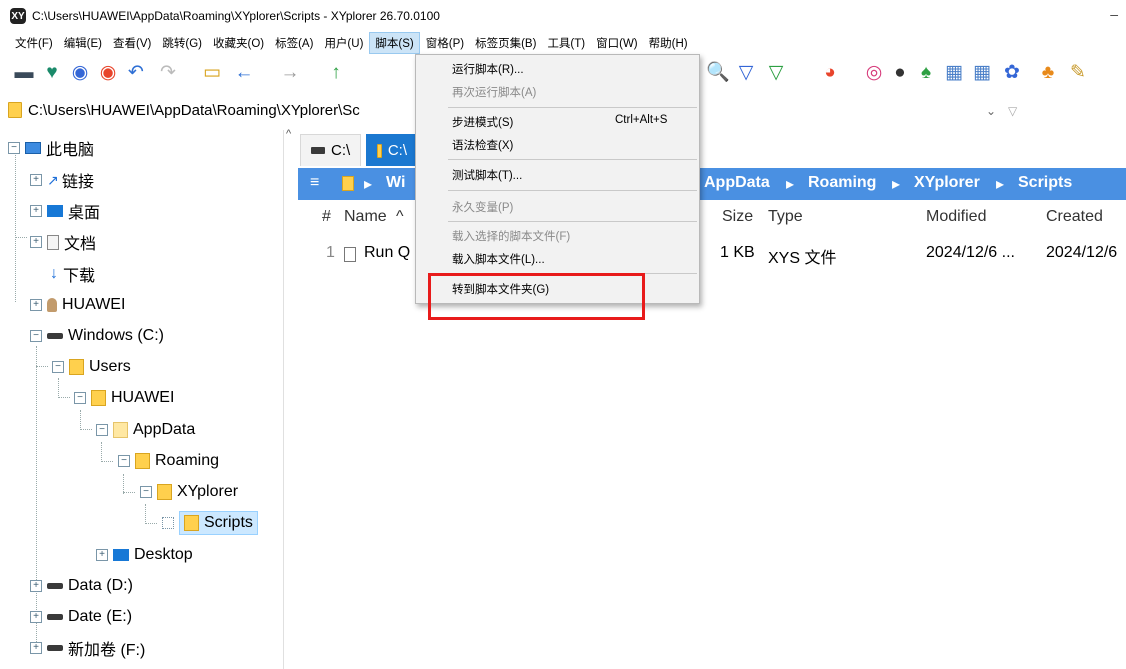  I want to click on breadcrumb-menu-icon: ≡, so click(314, 183).